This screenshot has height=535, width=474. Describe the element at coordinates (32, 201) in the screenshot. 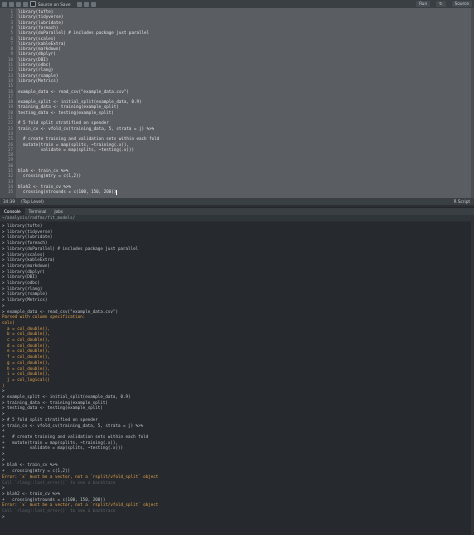

I see `scope-selector: (Top Level)` at that location.